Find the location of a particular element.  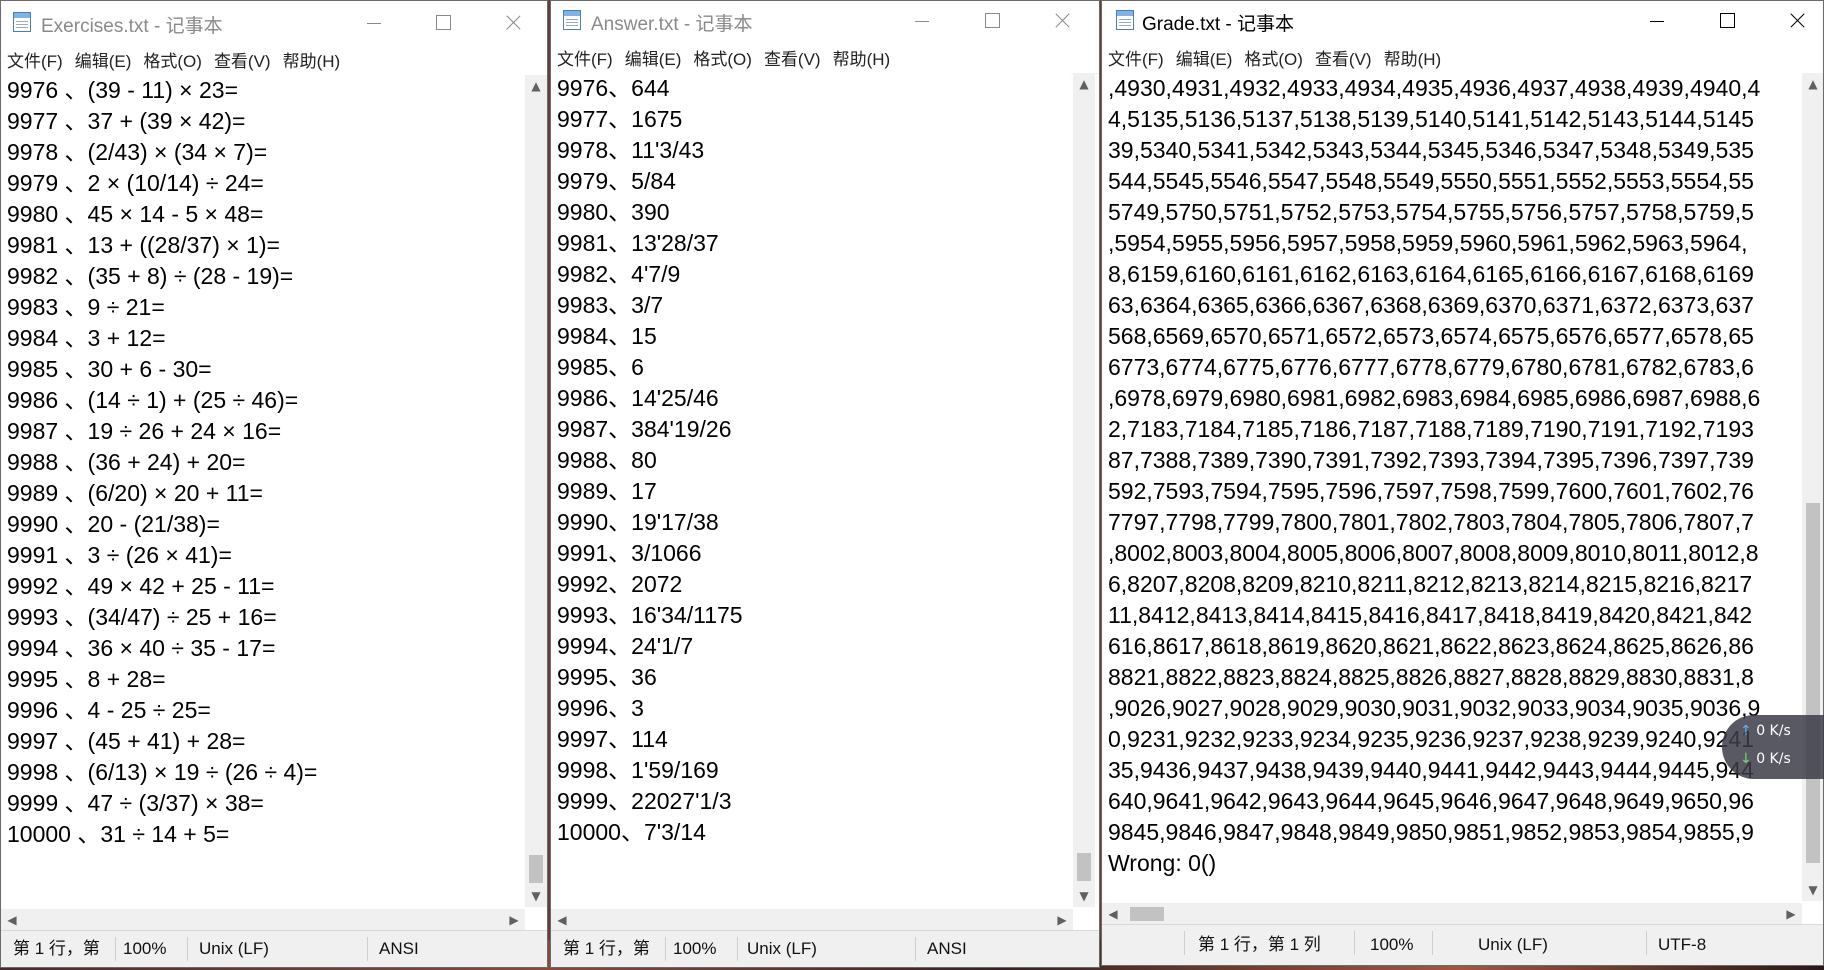

text-line: 9978、11'3/43 is located at coordinates (631, 150).